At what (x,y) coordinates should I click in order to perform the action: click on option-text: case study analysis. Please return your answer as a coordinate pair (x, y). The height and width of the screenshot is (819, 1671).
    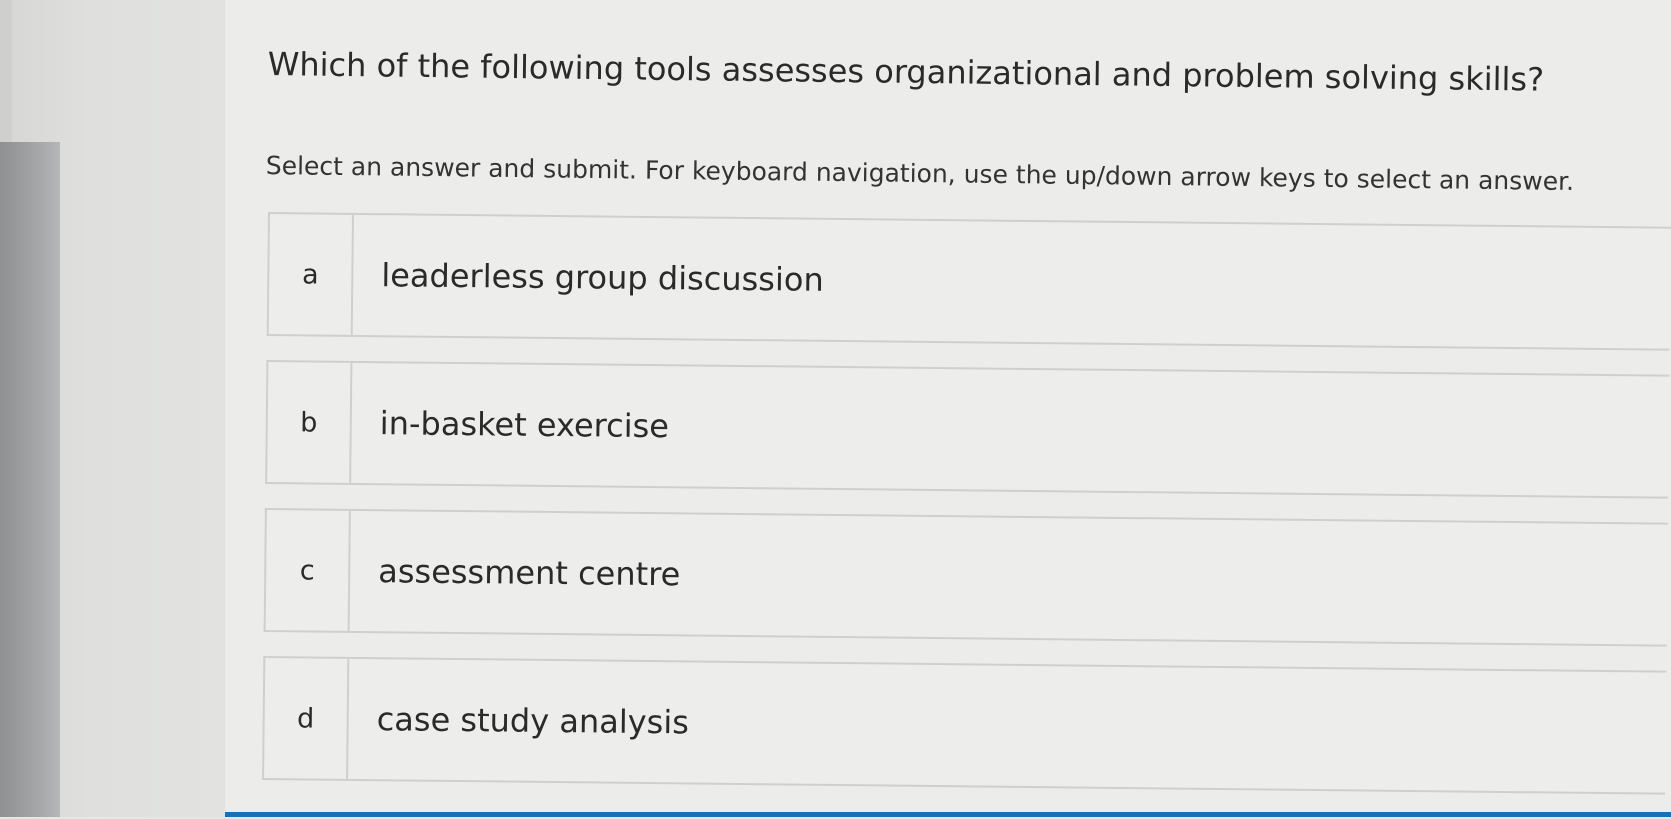
    Looking at the image, I should click on (533, 721).